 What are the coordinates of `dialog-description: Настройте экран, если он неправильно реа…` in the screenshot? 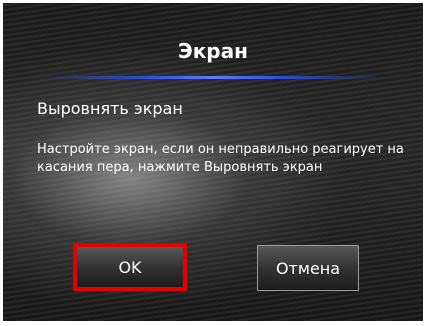 It's located at (220, 158).